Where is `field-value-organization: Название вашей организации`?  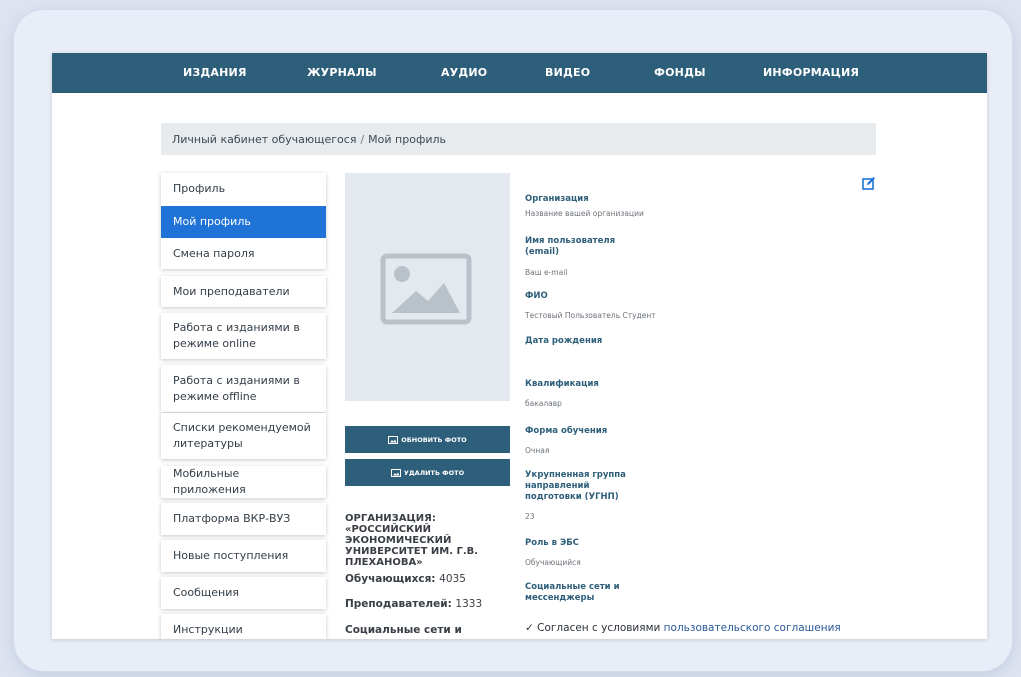
field-value-organization: Название вашей организации is located at coordinates (584, 213).